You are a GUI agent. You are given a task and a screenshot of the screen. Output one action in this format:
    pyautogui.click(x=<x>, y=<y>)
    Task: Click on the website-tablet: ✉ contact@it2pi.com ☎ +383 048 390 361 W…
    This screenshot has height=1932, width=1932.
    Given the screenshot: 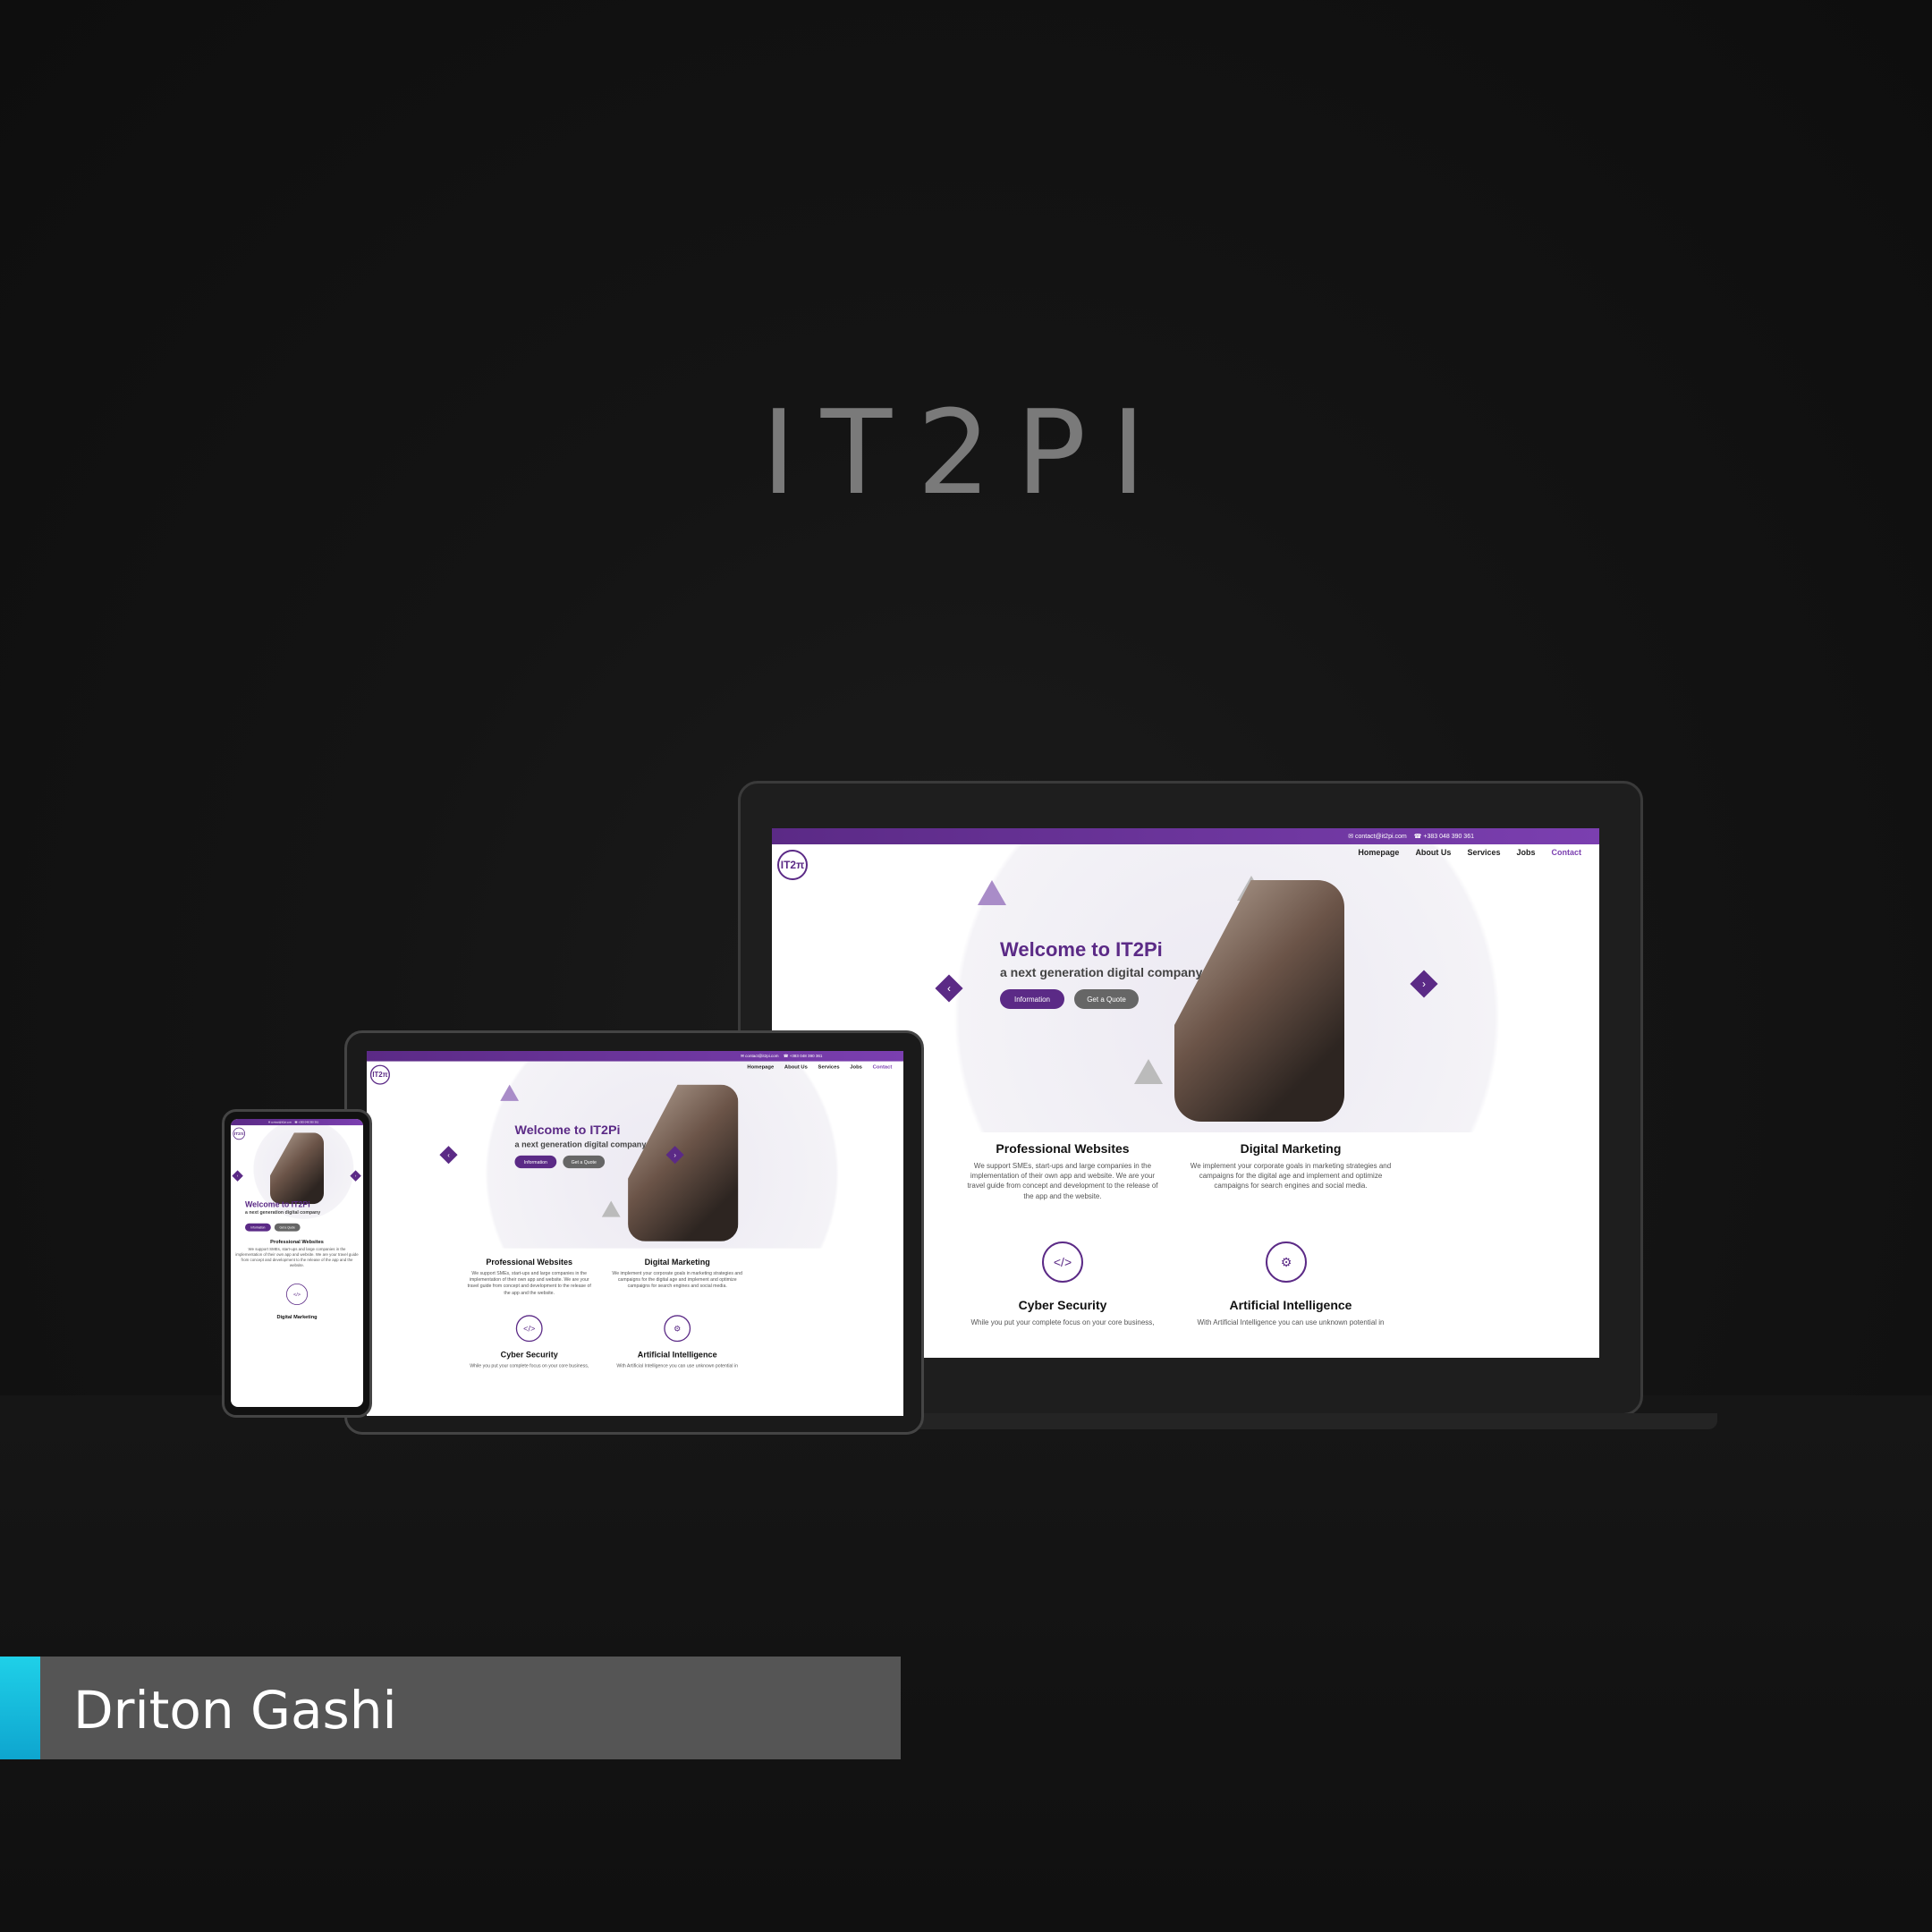 What is the action you would take?
    pyautogui.click(x=635, y=1225)
    